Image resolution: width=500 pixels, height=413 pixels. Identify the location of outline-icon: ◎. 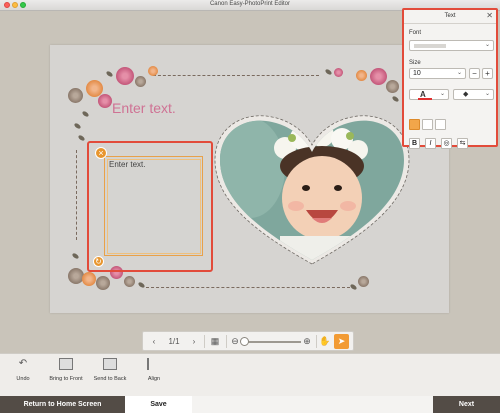
(446, 143).